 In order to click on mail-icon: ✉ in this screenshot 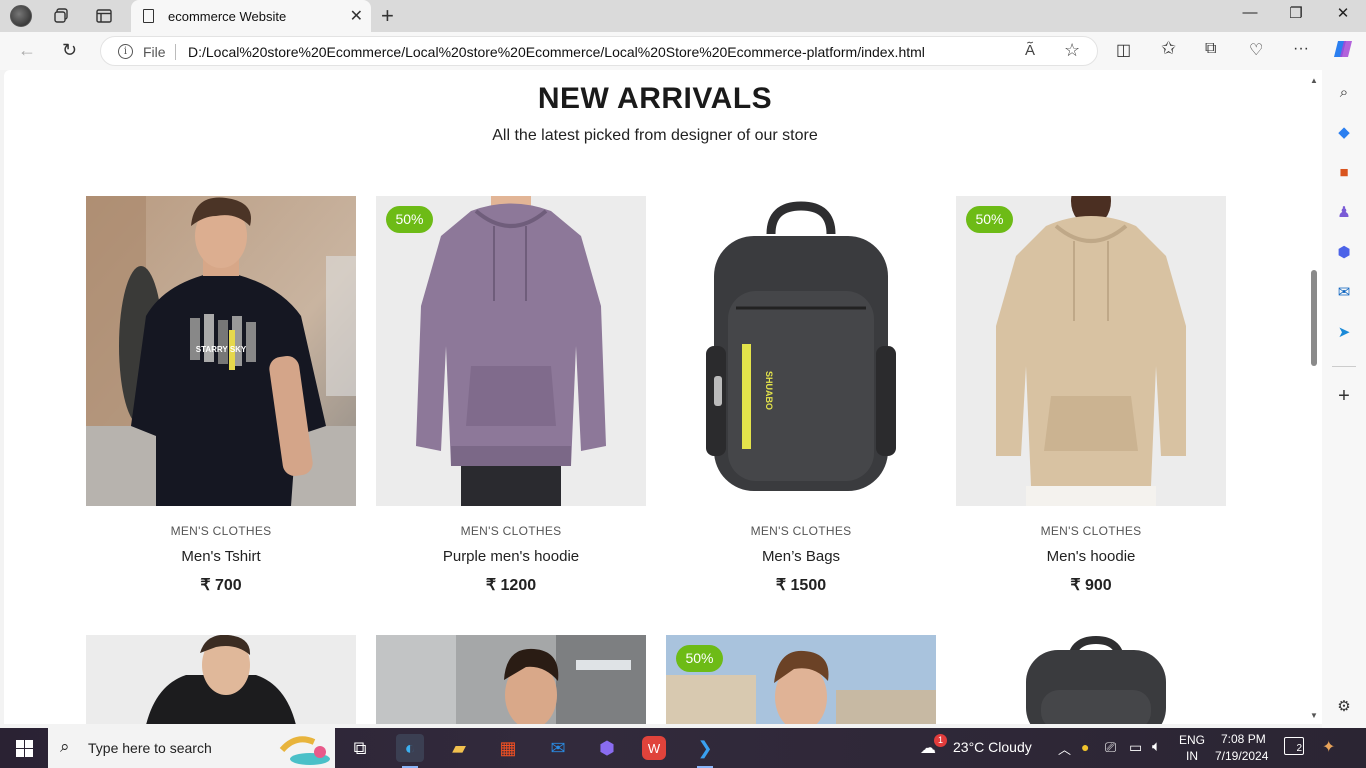, I will do `click(558, 748)`.